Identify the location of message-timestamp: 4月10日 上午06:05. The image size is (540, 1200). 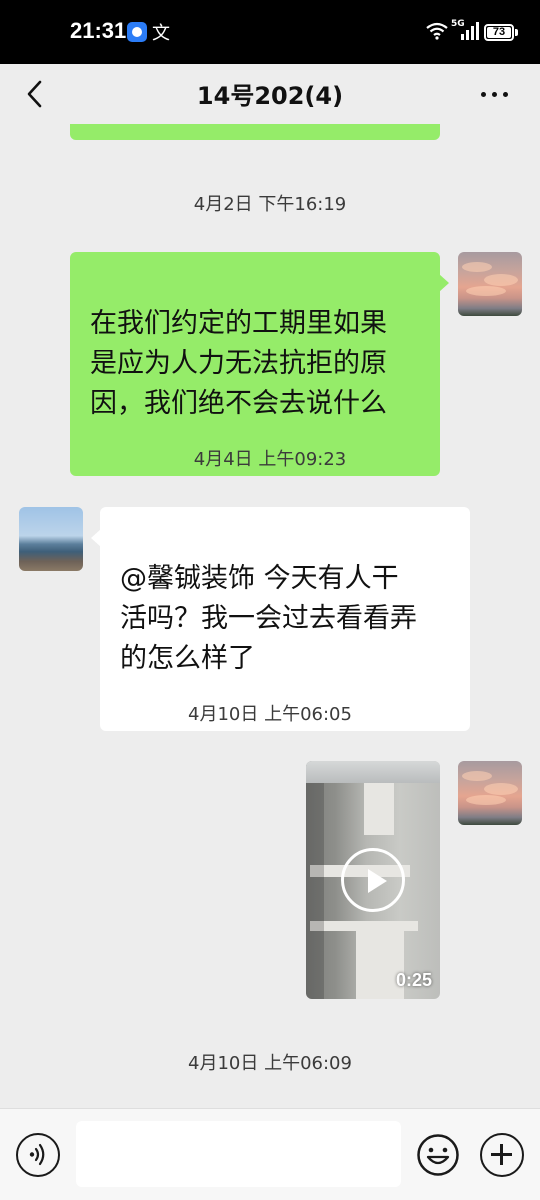
(270, 714).